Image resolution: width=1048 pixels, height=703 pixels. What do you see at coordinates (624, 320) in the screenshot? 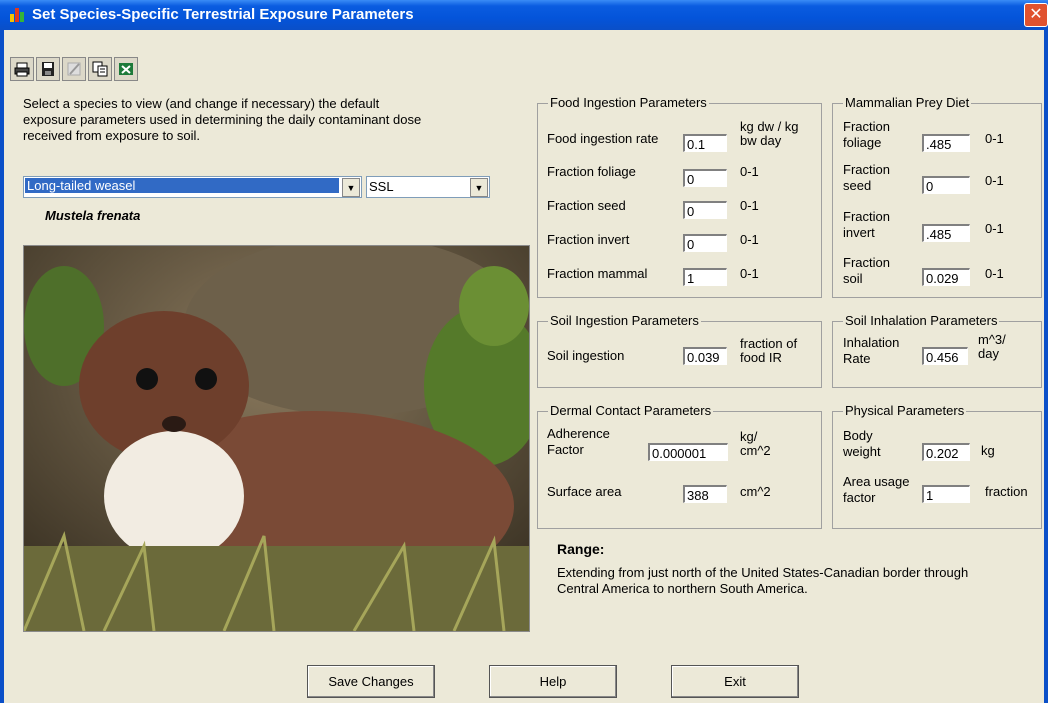
I see `group-title: Soil Ingestion Parameters` at bounding box center [624, 320].